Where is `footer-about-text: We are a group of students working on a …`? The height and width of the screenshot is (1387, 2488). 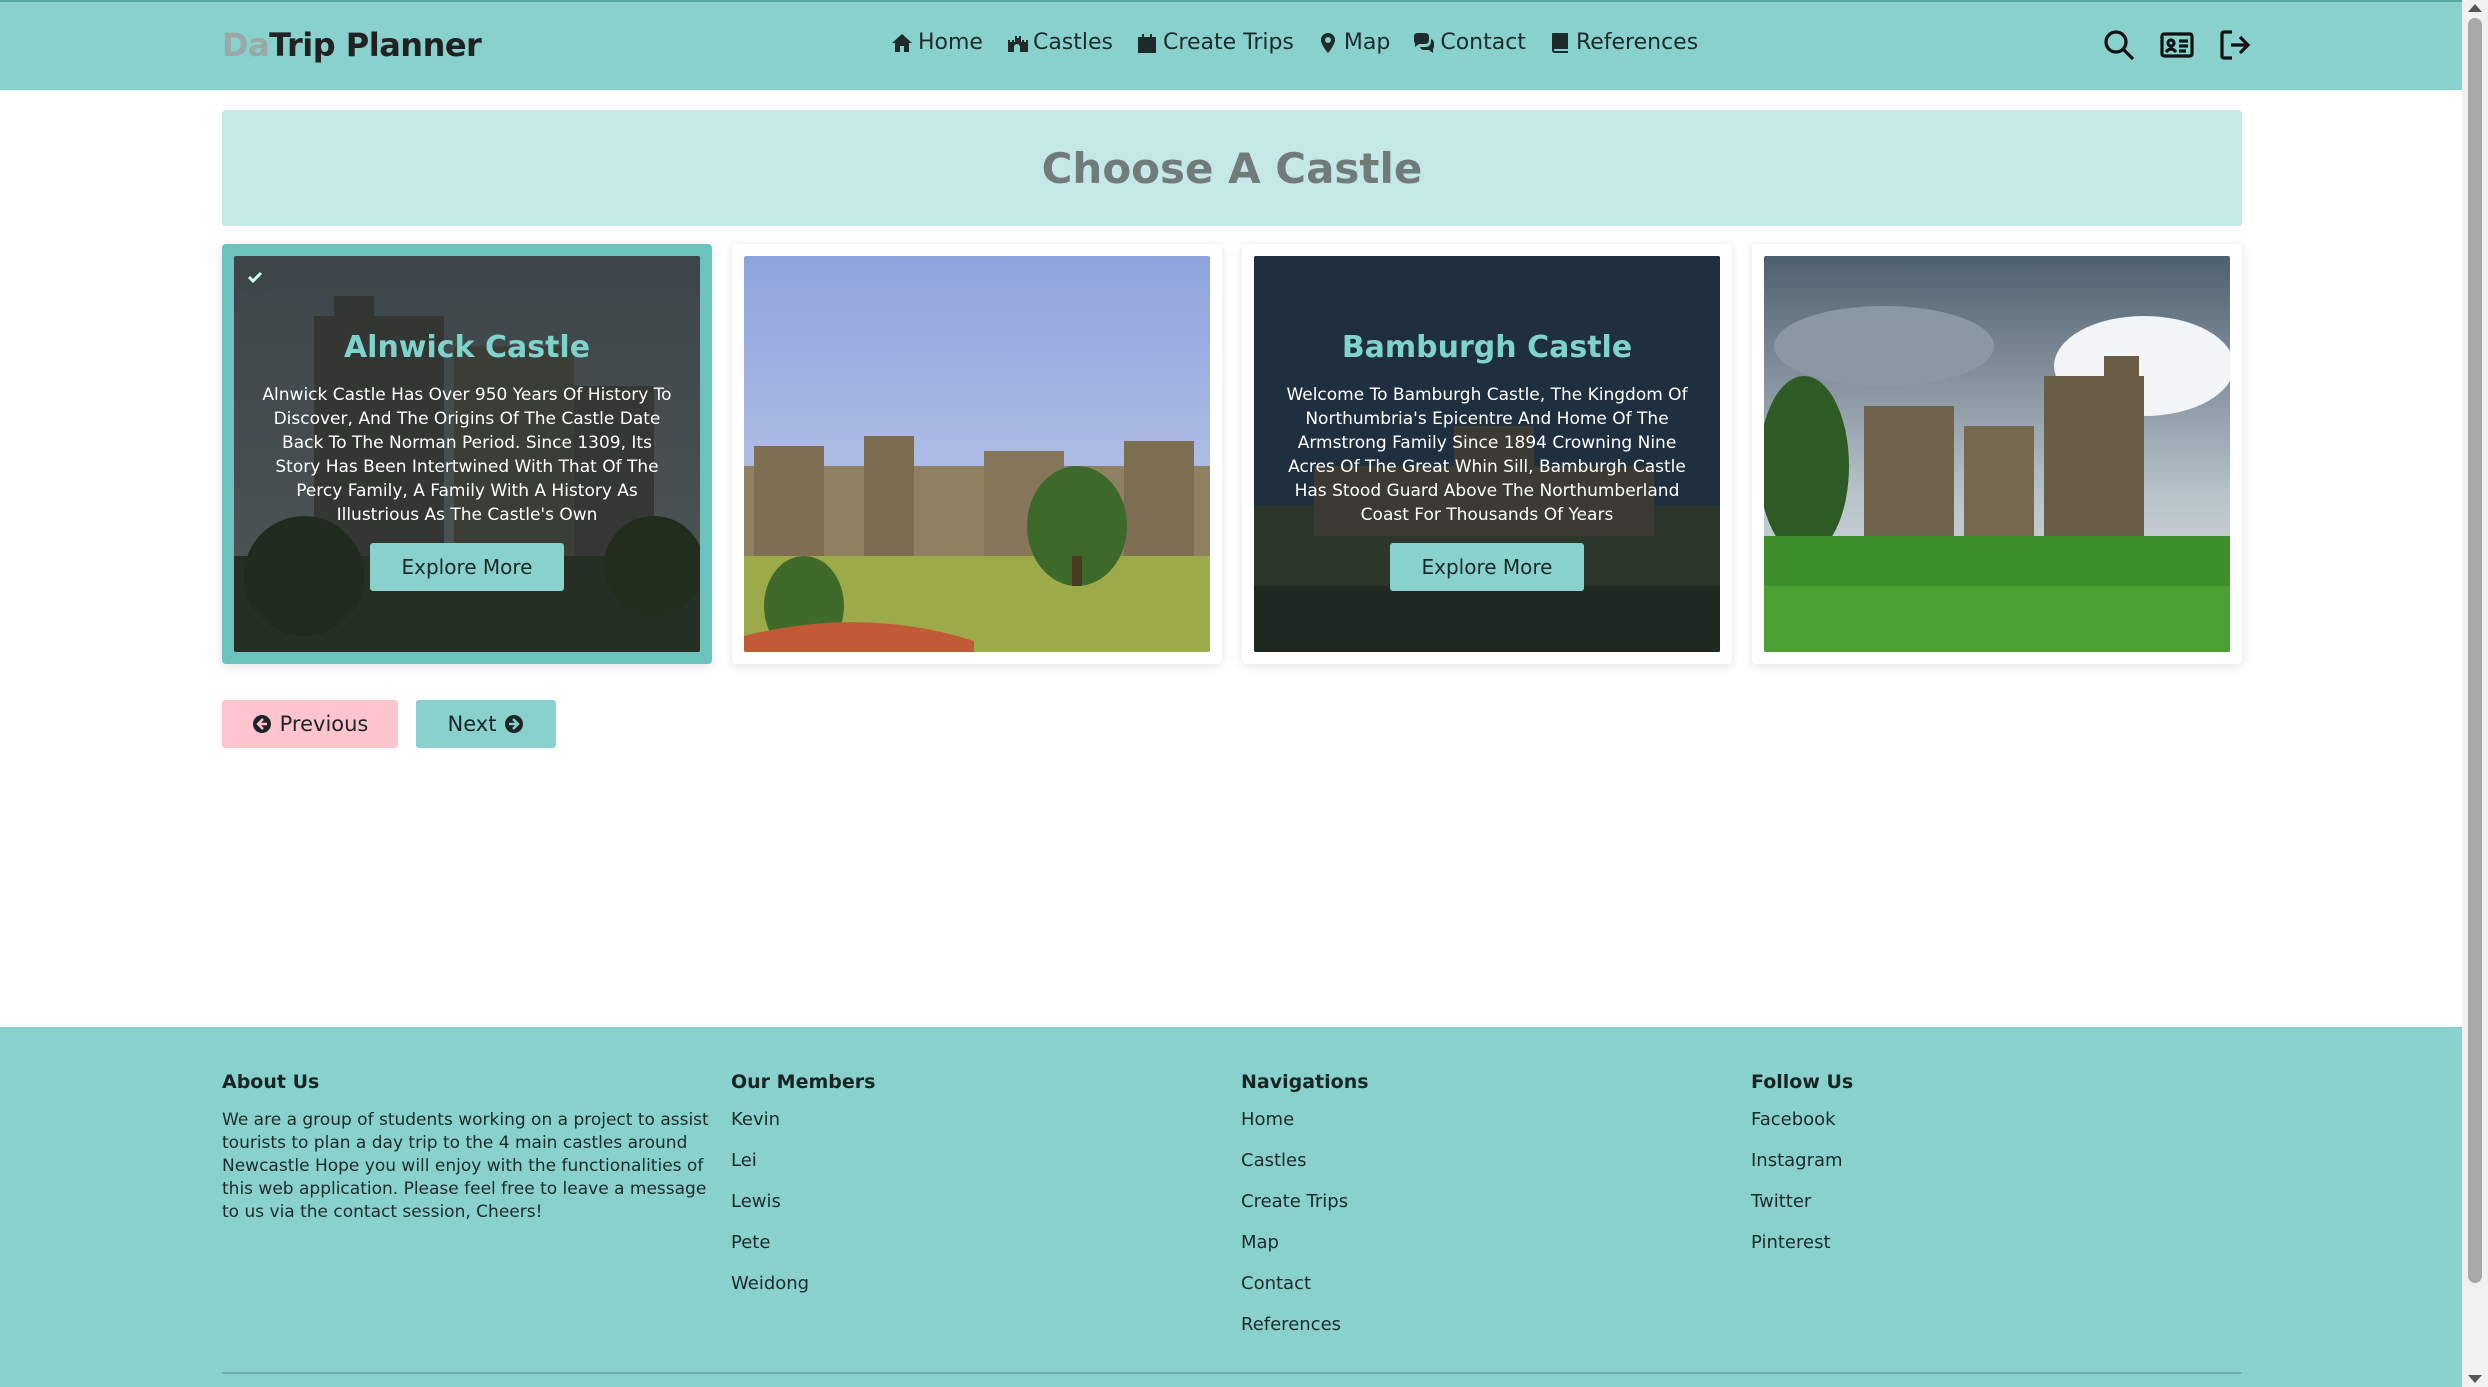
footer-about-text: We are a group of students working on a … is located at coordinates (465, 1166).